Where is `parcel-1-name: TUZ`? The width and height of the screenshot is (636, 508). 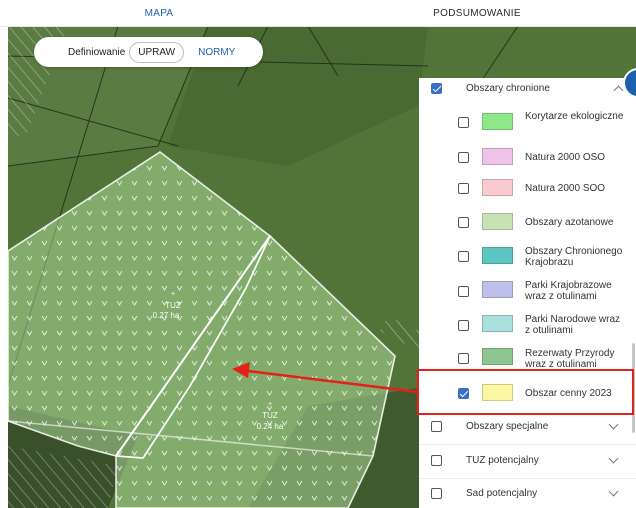 parcel-1-name: TUZ is located at coordinates (173, 305).